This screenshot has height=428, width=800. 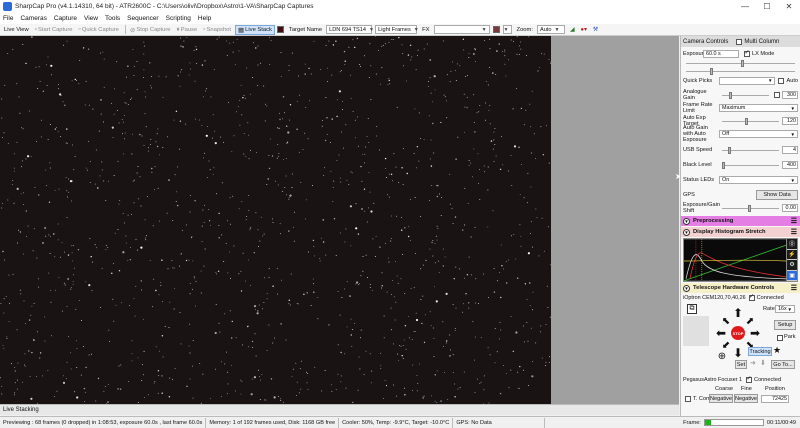 What do you see at coordinates (397, 29) in the screenshot?
I see `frame-type-select: Light Frames ▼` at bounding box center [397, 29].